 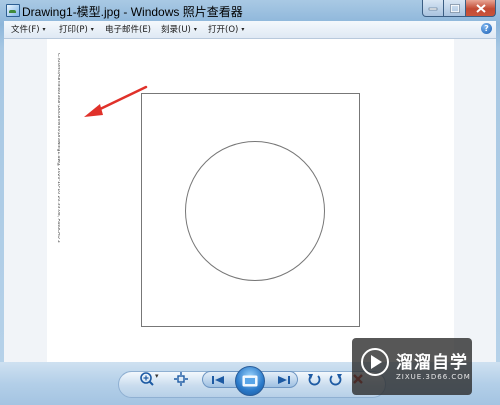 I want to click on maximize-icon, so click(x=454, y=8).